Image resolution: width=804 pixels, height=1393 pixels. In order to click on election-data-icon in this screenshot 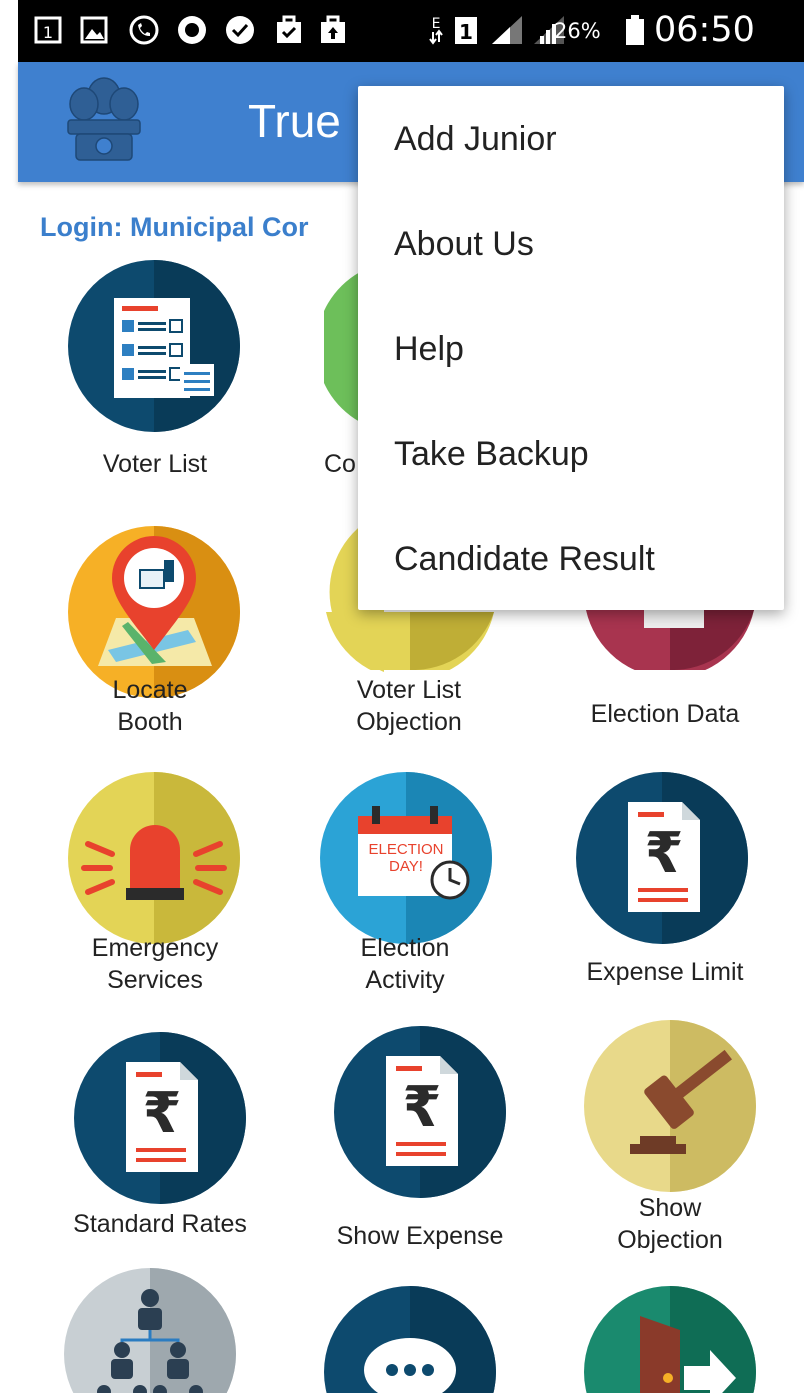, I will do `click(670, 640)`.